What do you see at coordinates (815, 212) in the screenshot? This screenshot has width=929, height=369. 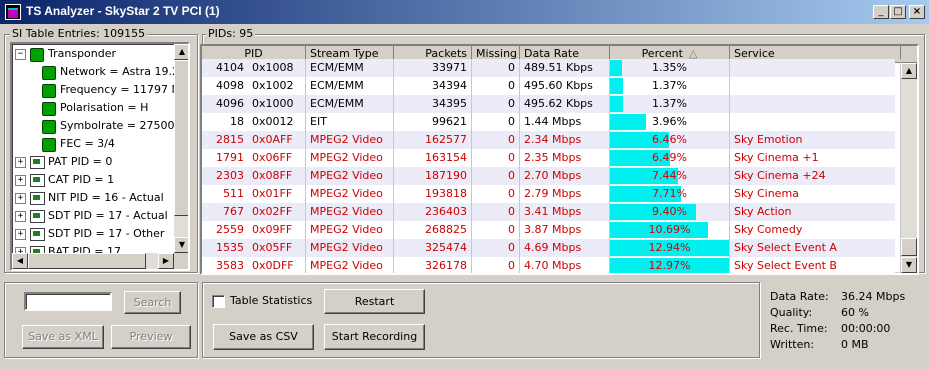 I see `service-name: Sky Action` at bounding box center [815, 212].